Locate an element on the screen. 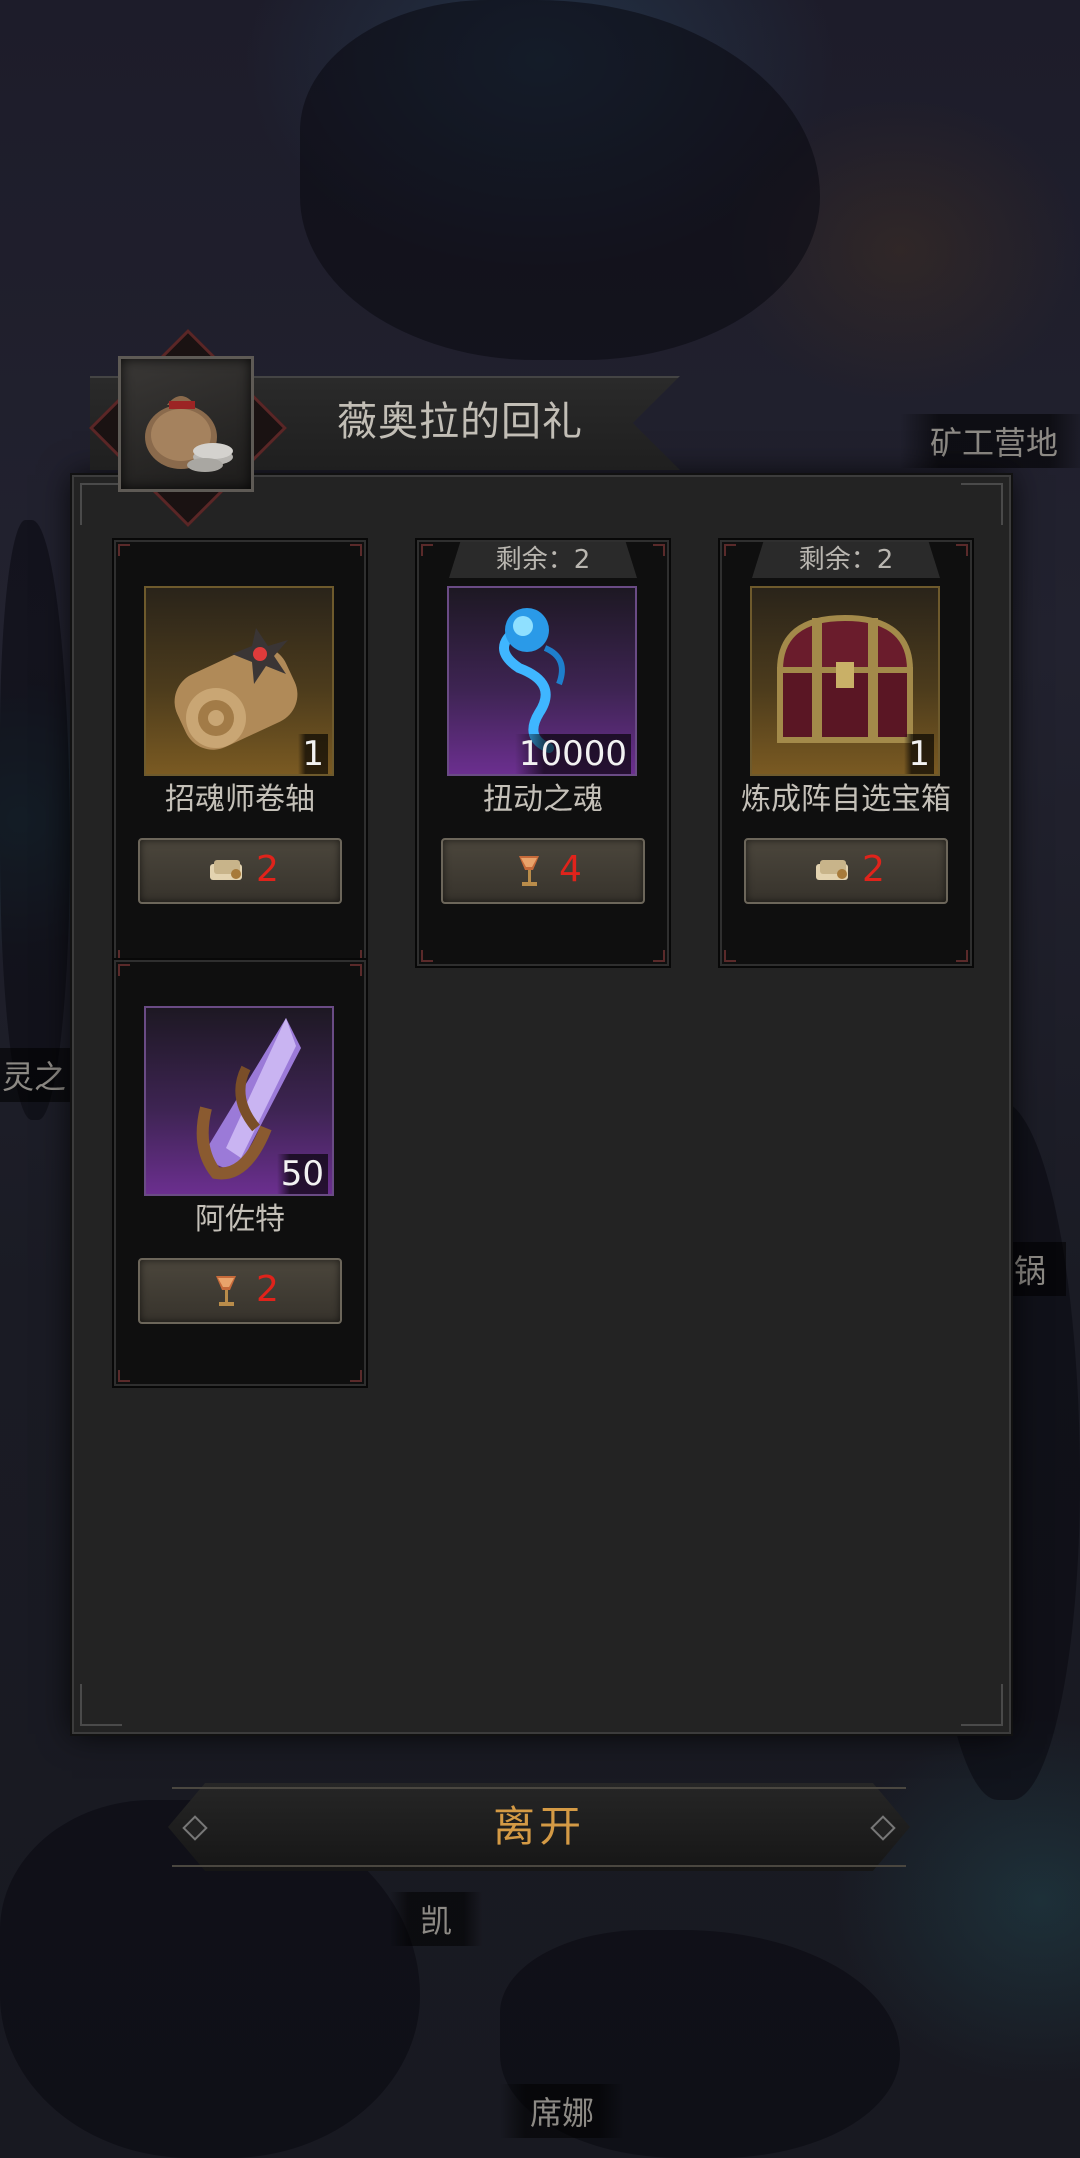 This screenshot has width=1080, height=2158. shop-item-card: 剩余：2 1 炼成阵自选宝箱 2 is located at coordinates (846, 753).